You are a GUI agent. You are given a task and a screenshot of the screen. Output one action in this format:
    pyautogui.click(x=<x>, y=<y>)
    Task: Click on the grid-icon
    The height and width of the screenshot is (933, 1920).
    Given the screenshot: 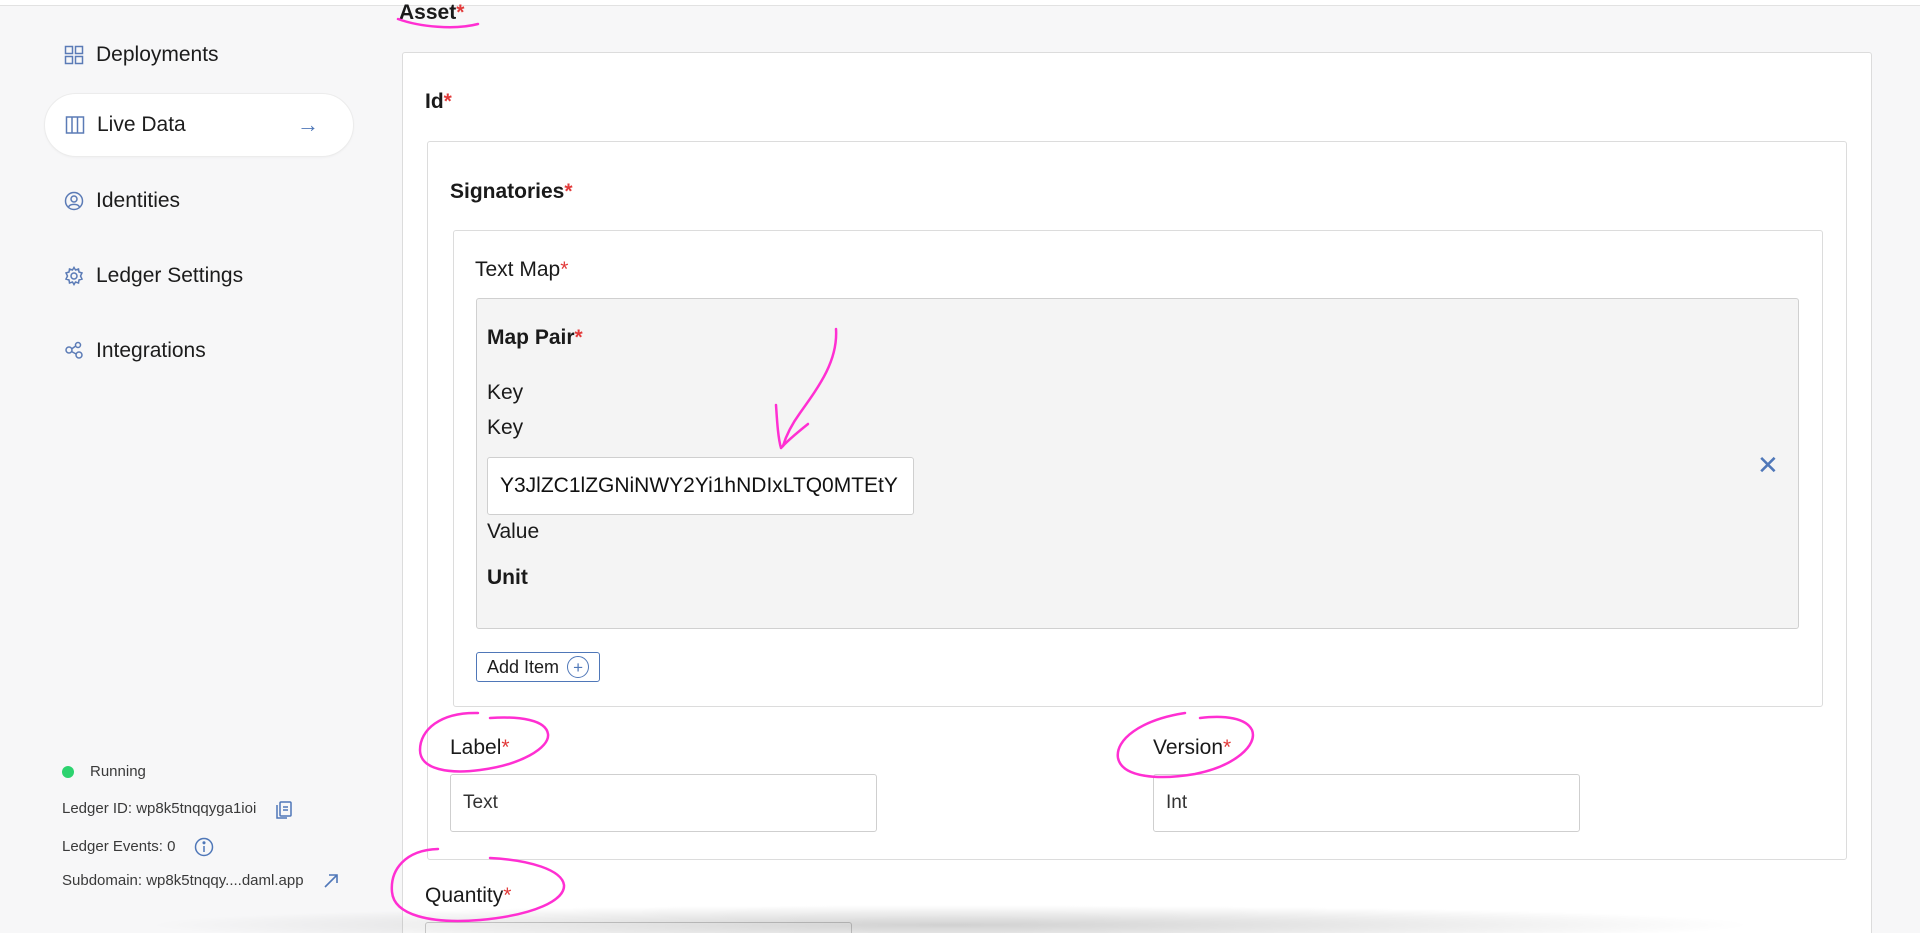 What is the action you would take?
    pyautogui.click(x=74, y=55)
    